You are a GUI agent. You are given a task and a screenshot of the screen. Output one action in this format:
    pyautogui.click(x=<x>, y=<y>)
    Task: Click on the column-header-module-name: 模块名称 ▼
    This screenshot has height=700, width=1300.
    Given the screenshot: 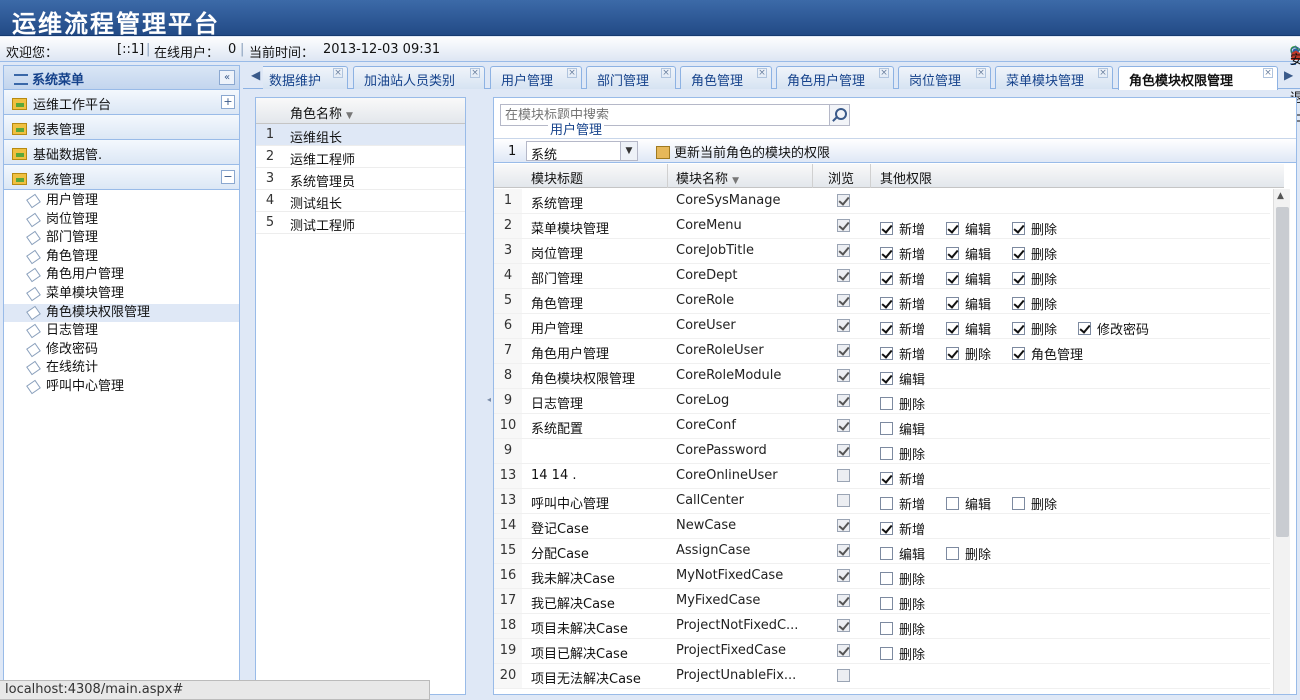 What is the action you would take?
    pyautogui.click(x=707, y=177)
    